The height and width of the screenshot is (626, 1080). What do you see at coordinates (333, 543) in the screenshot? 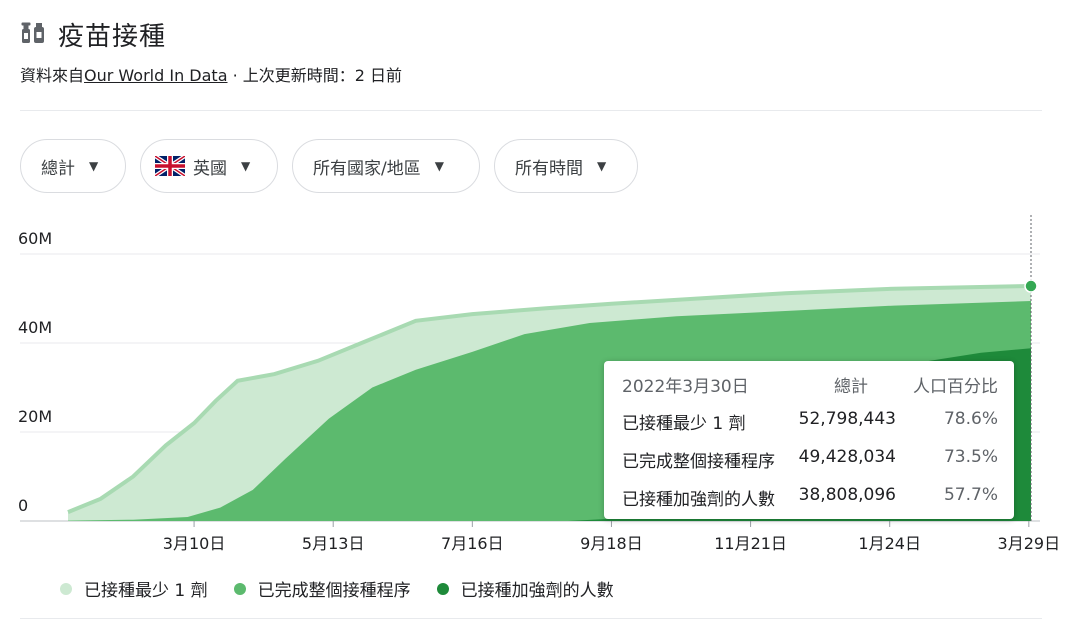
I see `x-tick-label: 5月13日` at bounding box center [333, 543].